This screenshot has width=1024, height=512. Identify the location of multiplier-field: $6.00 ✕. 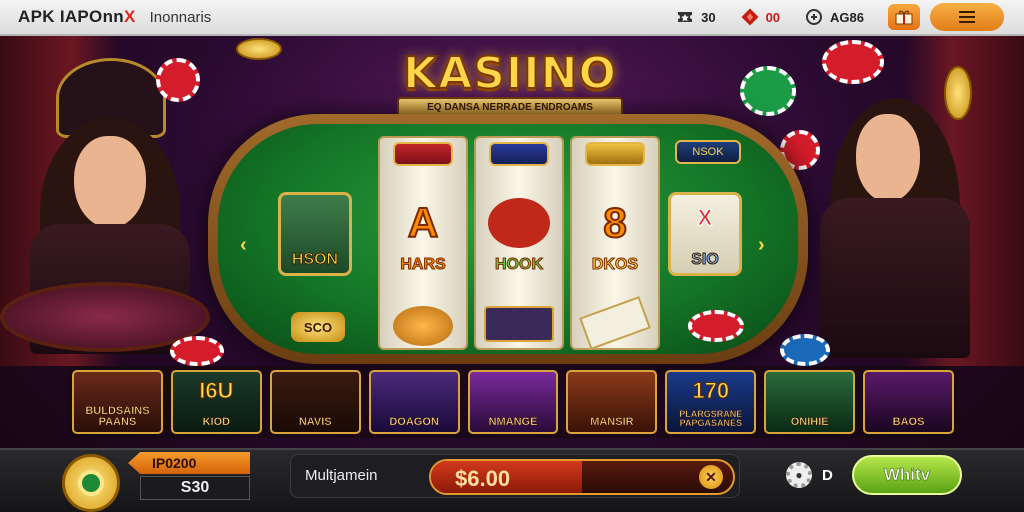
(582, 477).